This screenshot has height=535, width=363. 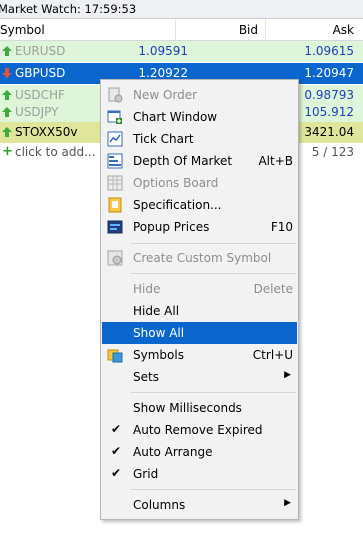 I want to click on menu-item-popup-prices: Popup Prices F10, so click(x=199, y=227).